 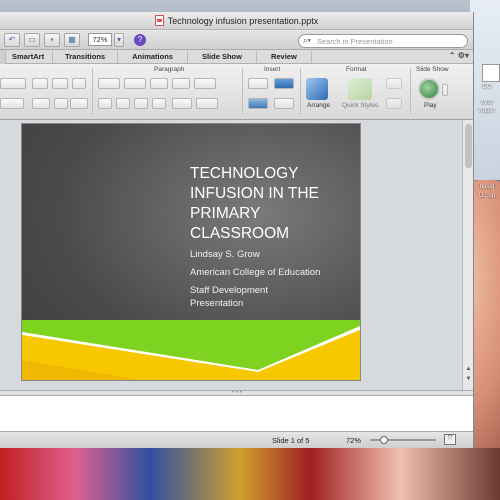 I want to click on tab-transitions: Transitions, so click(x=86, y=56).